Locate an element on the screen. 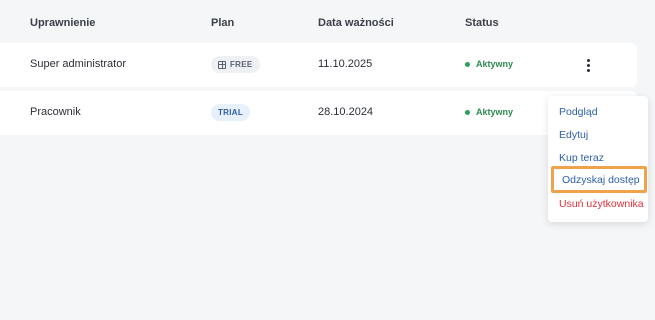 This screenshot has width=655, height=320. plan-label: TRIAL is located at coordinates (231, 112).